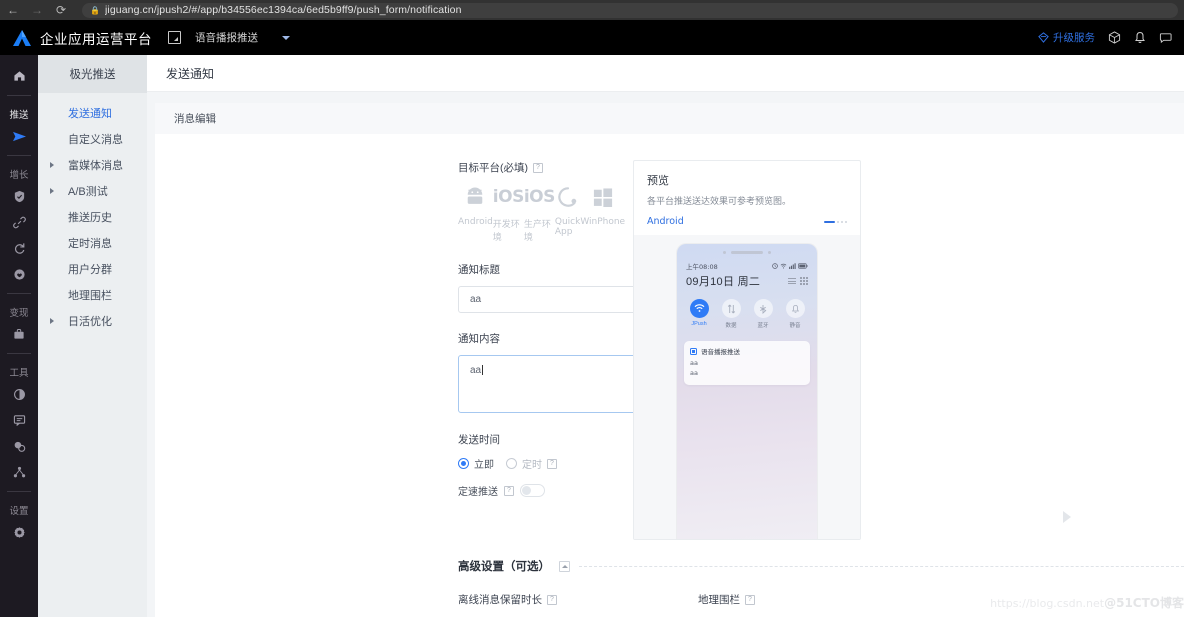 Image resolution: width=1184 pixels, height=617 pixels. I want to click on chat-bubble-icon, so click(1165, 38).